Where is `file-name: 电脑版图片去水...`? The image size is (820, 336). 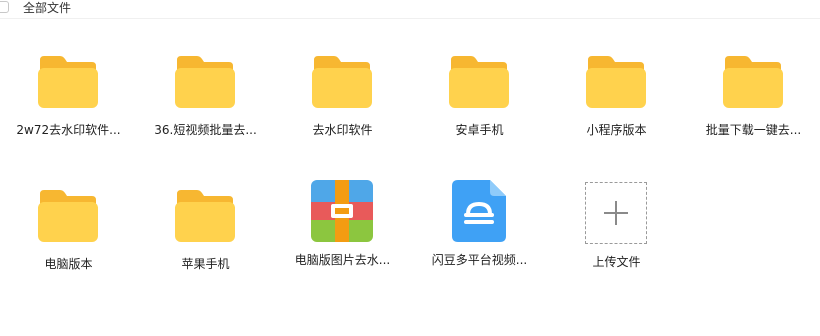 file-name: 电脑版图片去水... is located at coordinates (342, 260).